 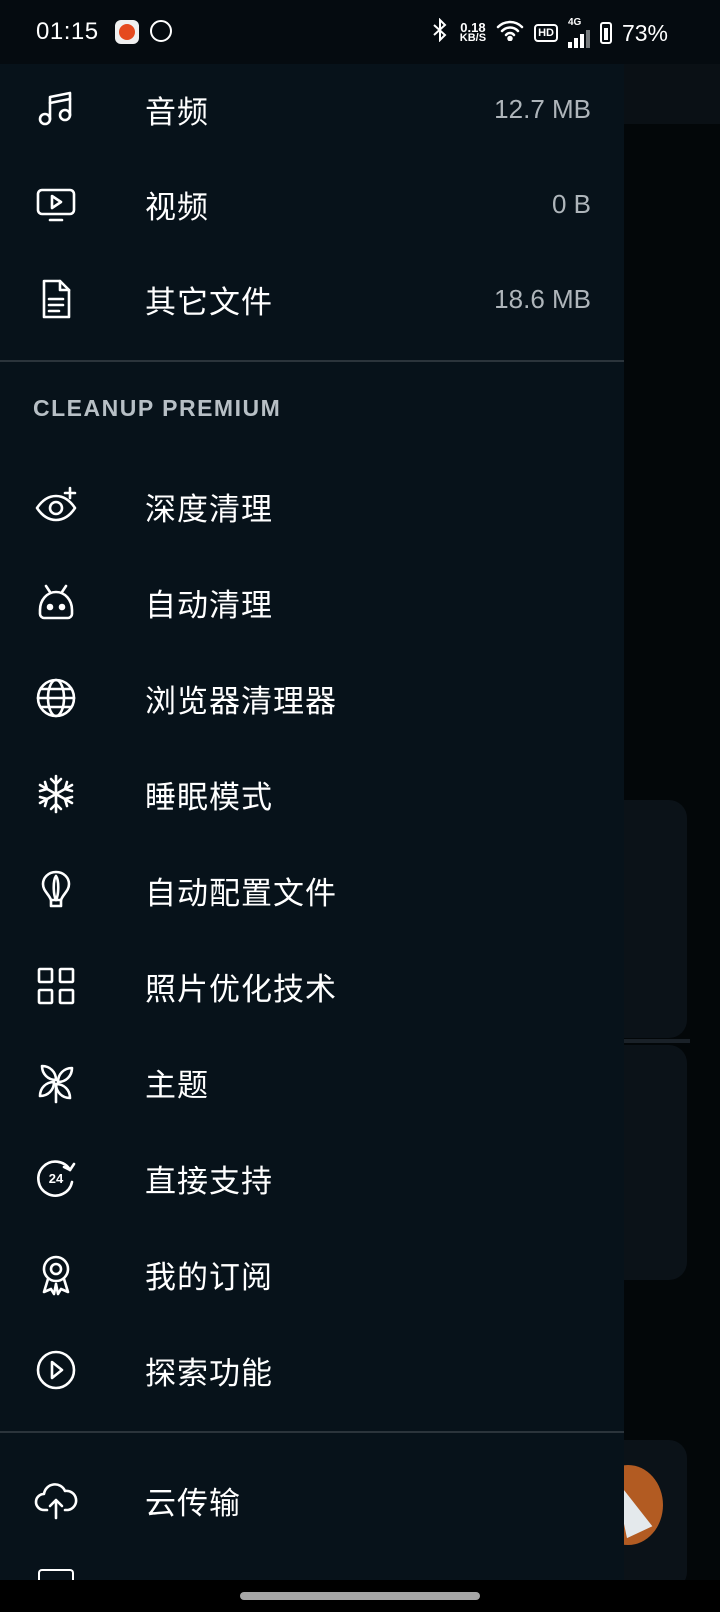 What do you see at coordinates (56, 506) in the screenshot?
I see `eye-plus-icon` at bounding box center [56, 506].